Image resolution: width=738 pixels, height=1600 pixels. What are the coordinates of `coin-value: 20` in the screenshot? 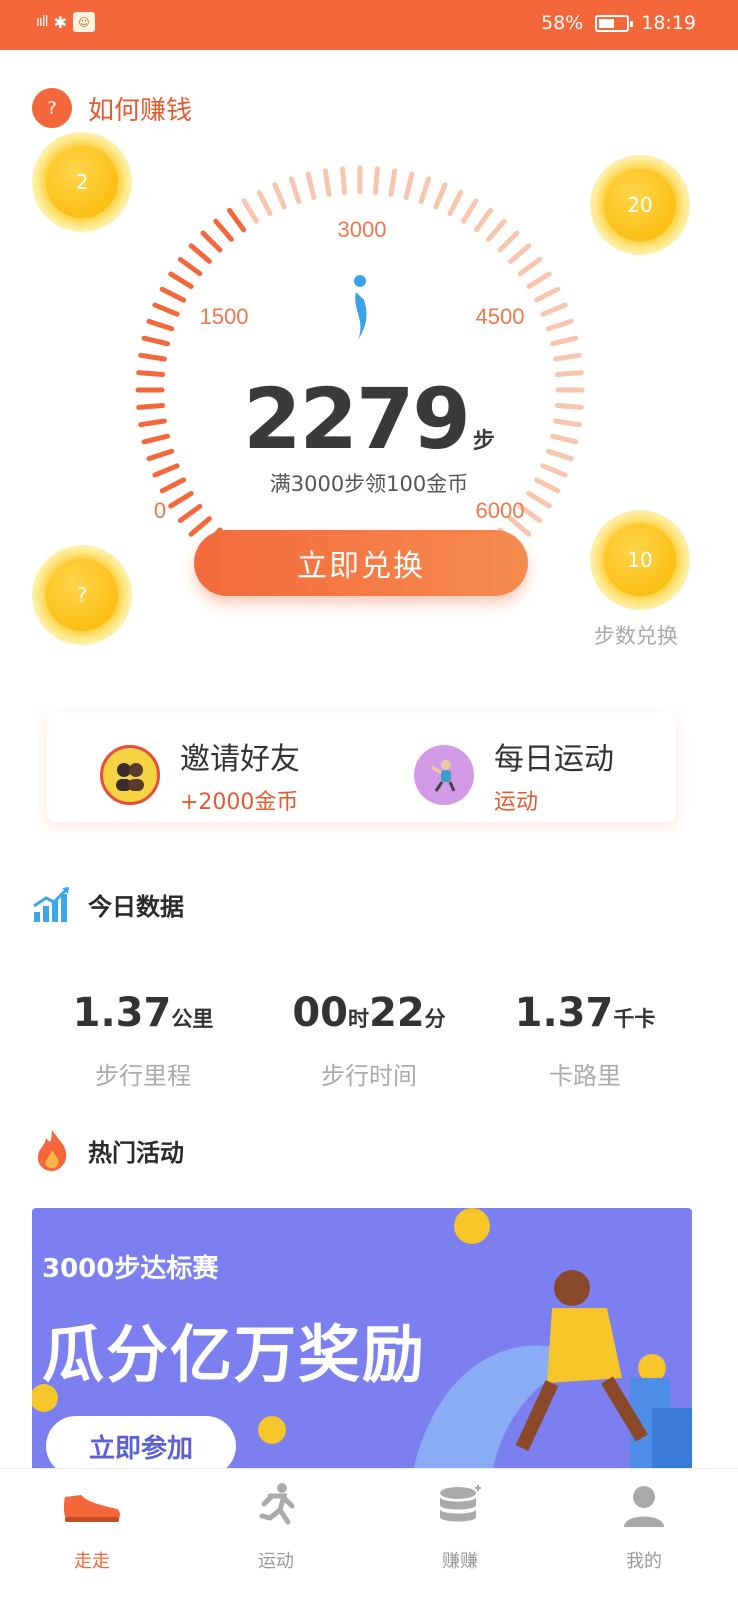 It's located at (640, 205).